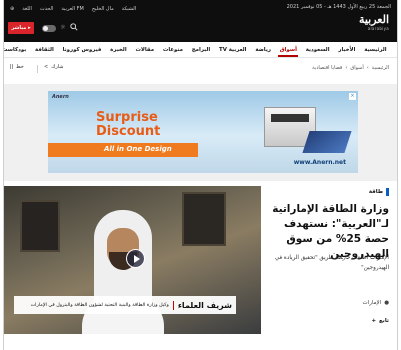 This screenshot has height=350, width=401. Describe the element at coordinates (128, 131) in the screenshot. I see `ad-line2: Discount` at that location.